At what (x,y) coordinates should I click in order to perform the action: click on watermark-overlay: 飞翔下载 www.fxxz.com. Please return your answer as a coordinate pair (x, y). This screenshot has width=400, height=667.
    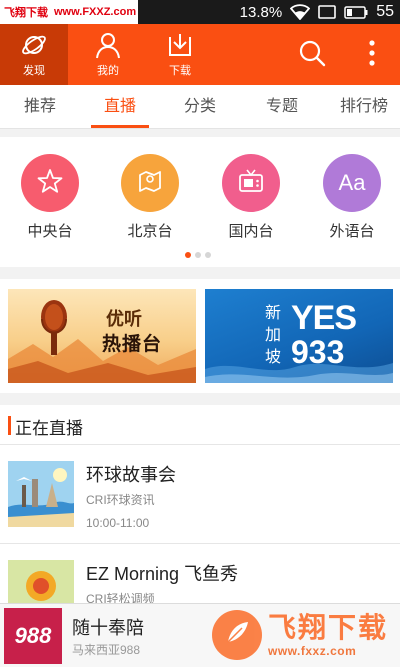
    Looking at the image, I should click on (306, 635).